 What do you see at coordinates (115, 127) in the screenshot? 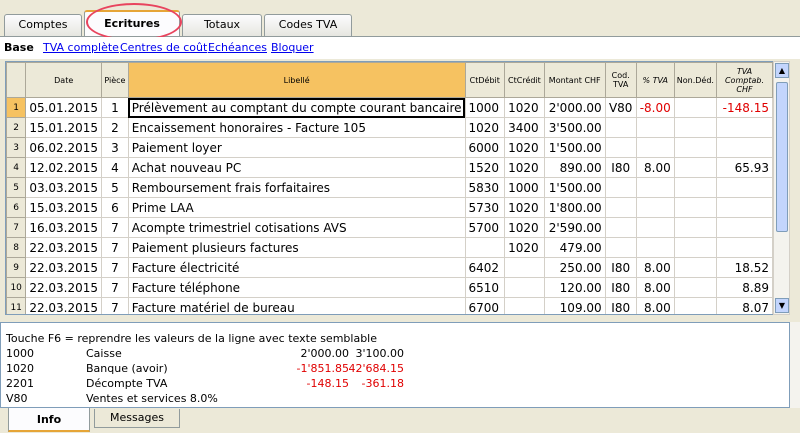
I see `cell-piece: 2` at bounding box center [115, 127].